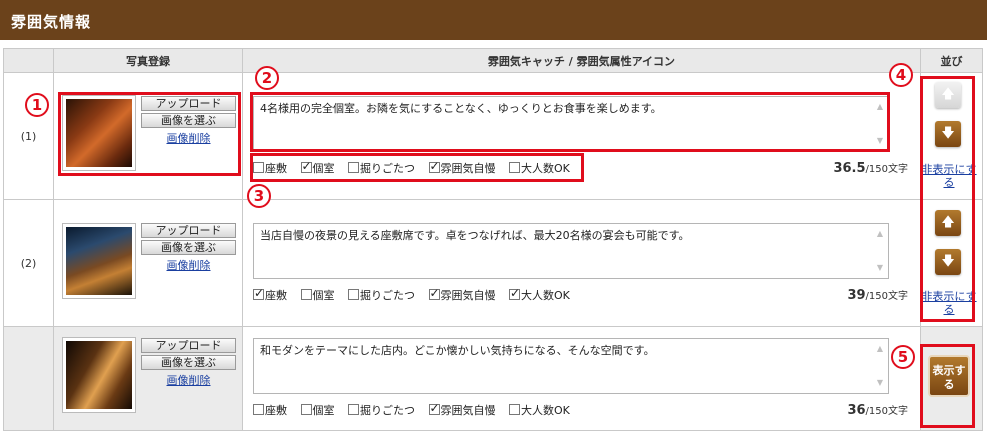 The image size is (987, 435). I want to click on japanese-modern-interior-photo, so click(99, 375).